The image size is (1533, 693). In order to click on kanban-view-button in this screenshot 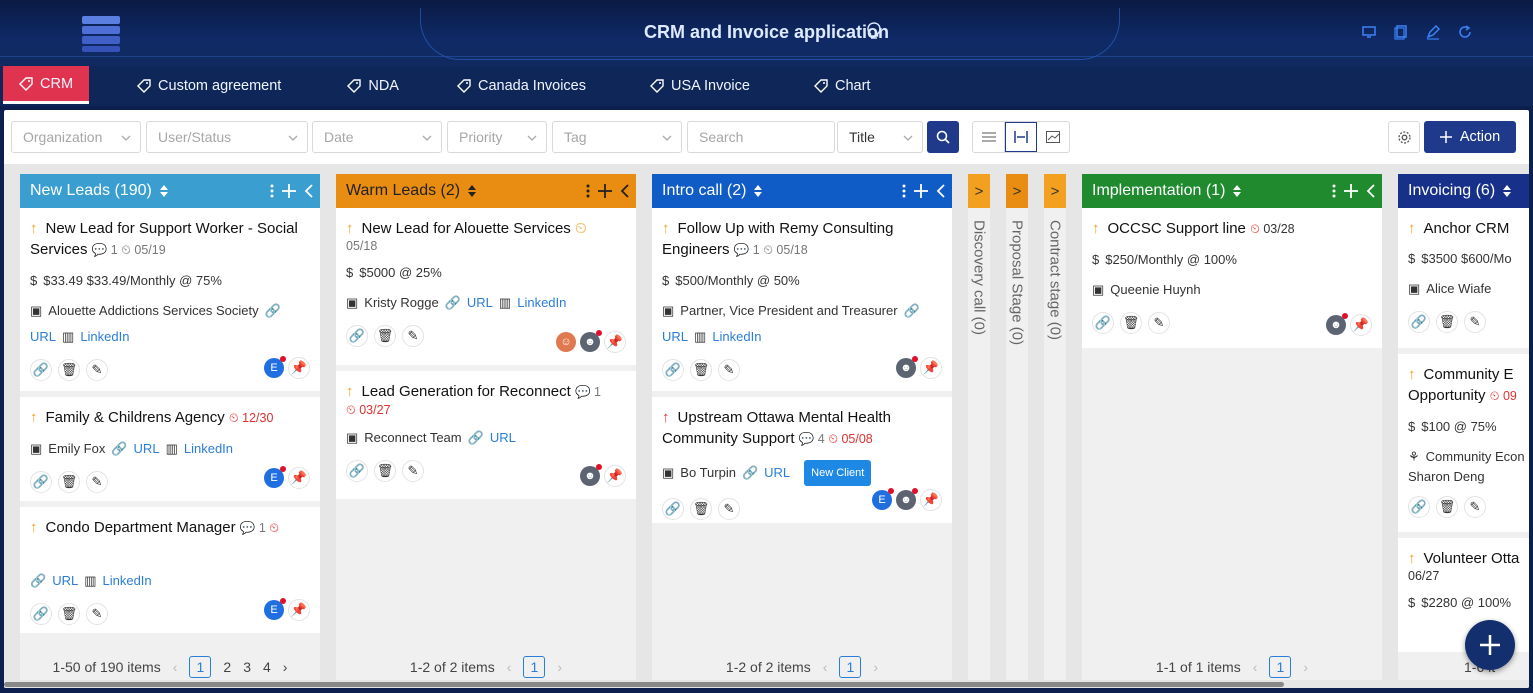, I will do `click(1021, 137)`.